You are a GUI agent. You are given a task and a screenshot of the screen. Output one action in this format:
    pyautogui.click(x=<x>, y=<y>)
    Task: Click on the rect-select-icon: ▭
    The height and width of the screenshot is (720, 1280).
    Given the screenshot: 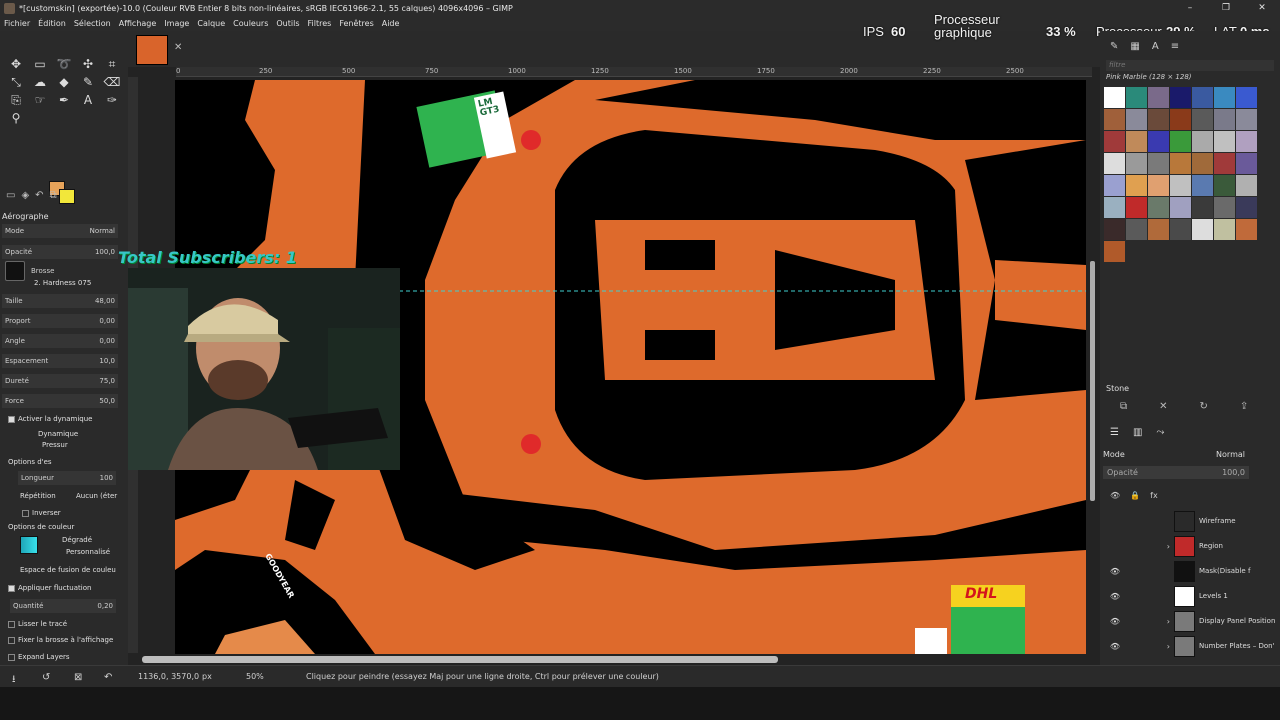 What is the action you would take?
    pyautogui.click(x=40, y=64)
    